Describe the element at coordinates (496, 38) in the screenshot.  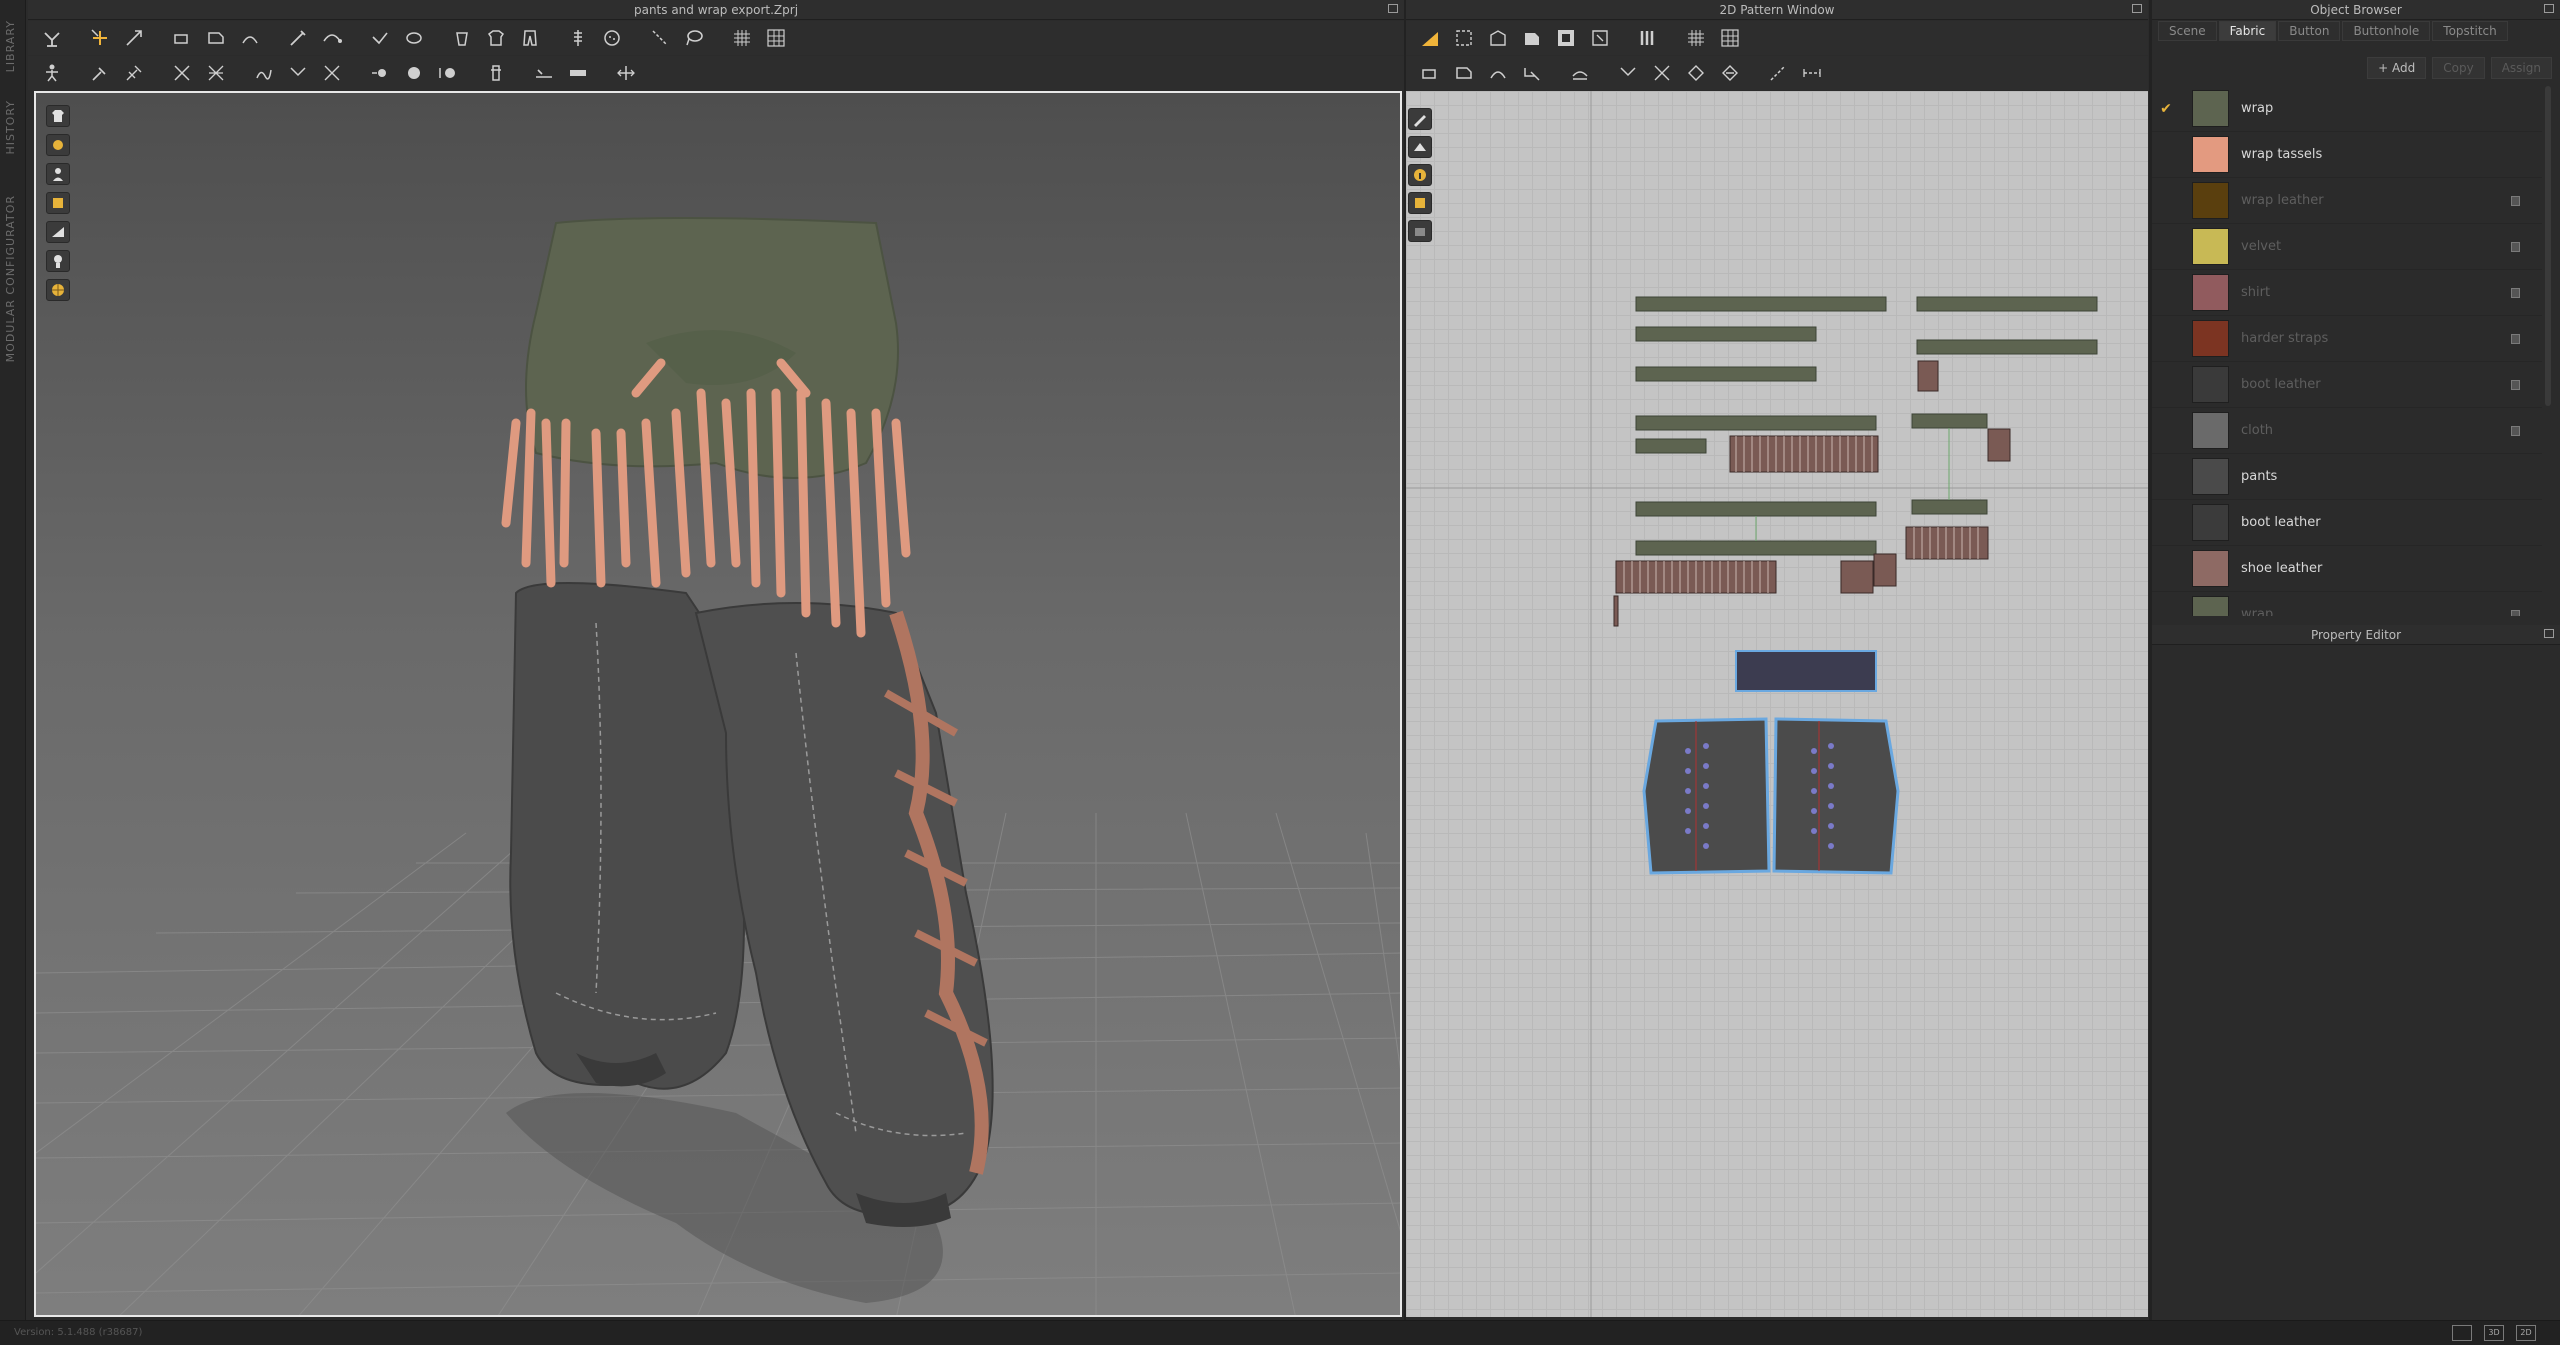
I see `shirt-icon` at that location.